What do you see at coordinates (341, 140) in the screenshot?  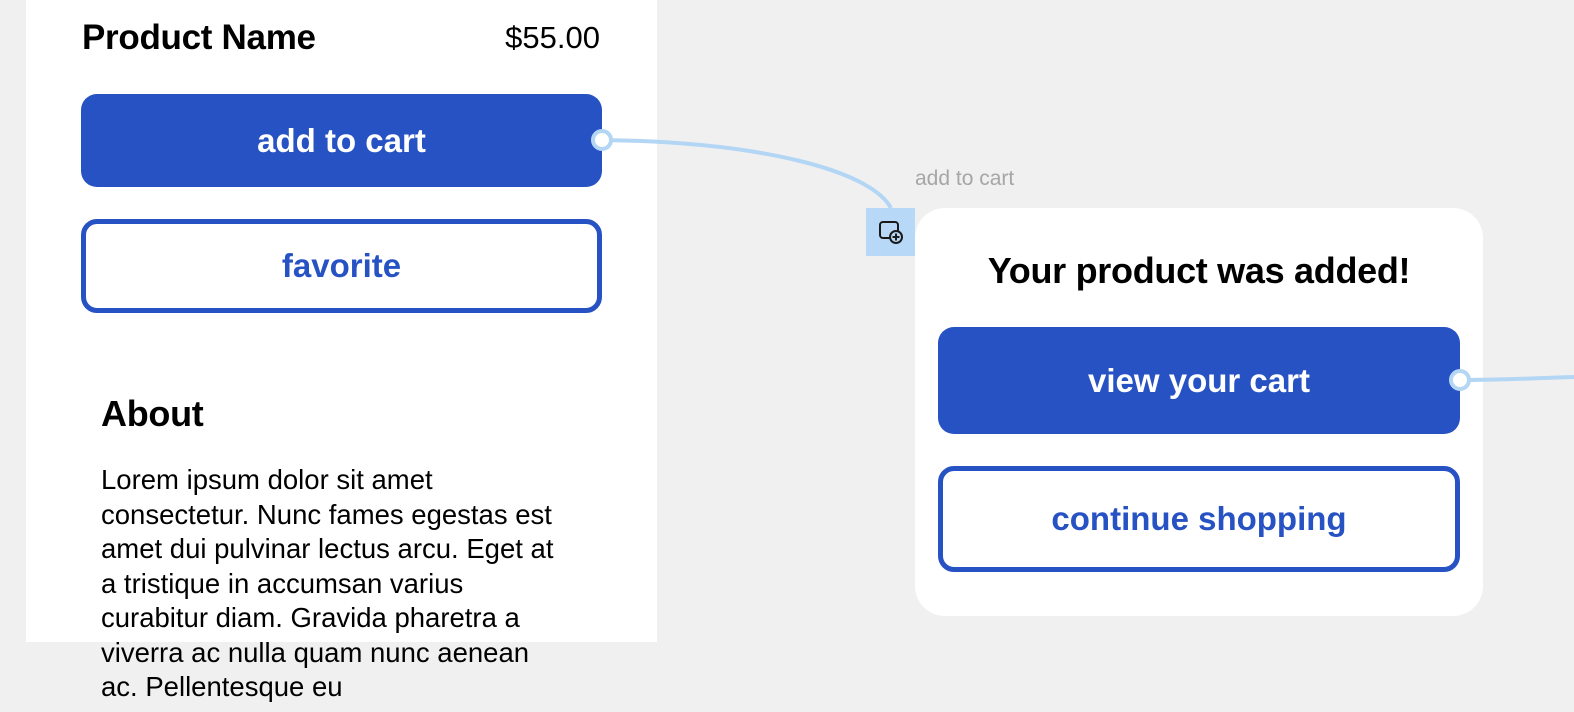 I see `add-to-cart-button: add to cart` at bounding box center [341, 140].